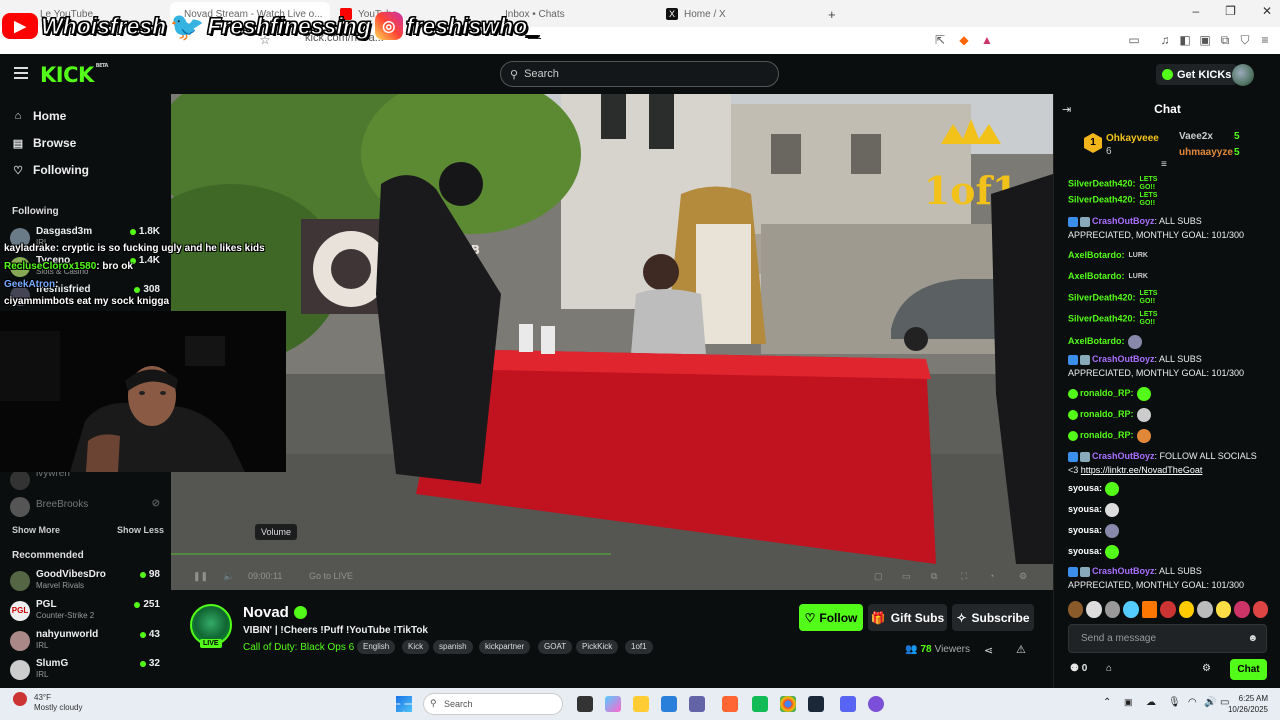 The height and width of the screenshot is (720, 1280). Describe the element at coordinates (934, 576) in the screenshot. I see `pip-icon: ⧉` at that location.